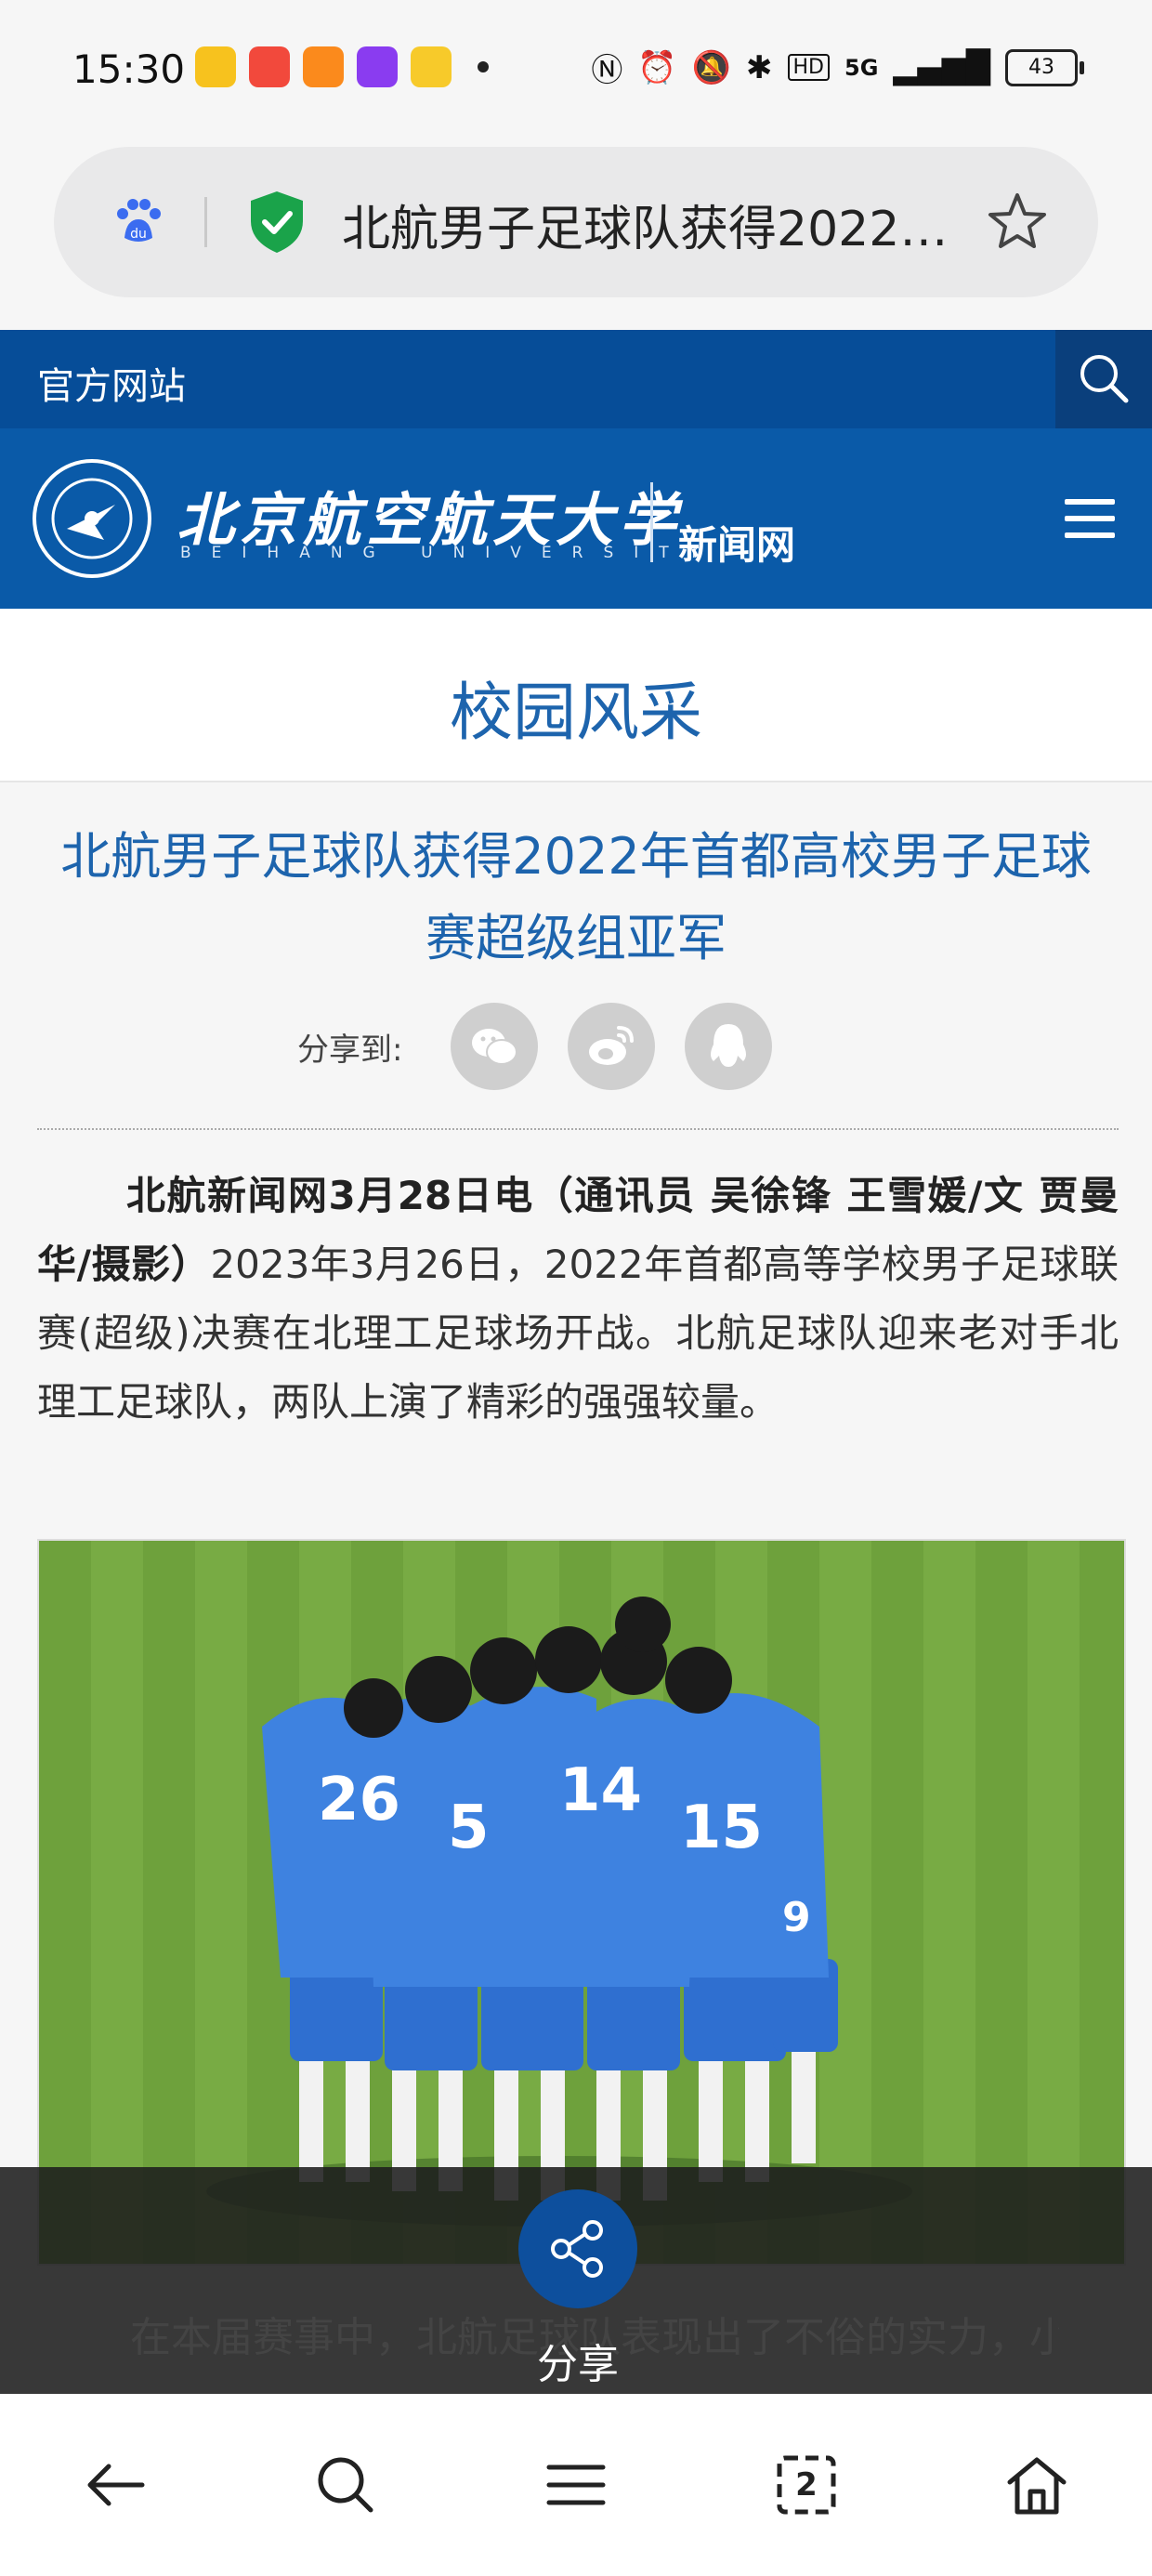 This screenshot has width=1152, height=2576. I want to click on hamburger-menu-icon, so click(1090, 520).